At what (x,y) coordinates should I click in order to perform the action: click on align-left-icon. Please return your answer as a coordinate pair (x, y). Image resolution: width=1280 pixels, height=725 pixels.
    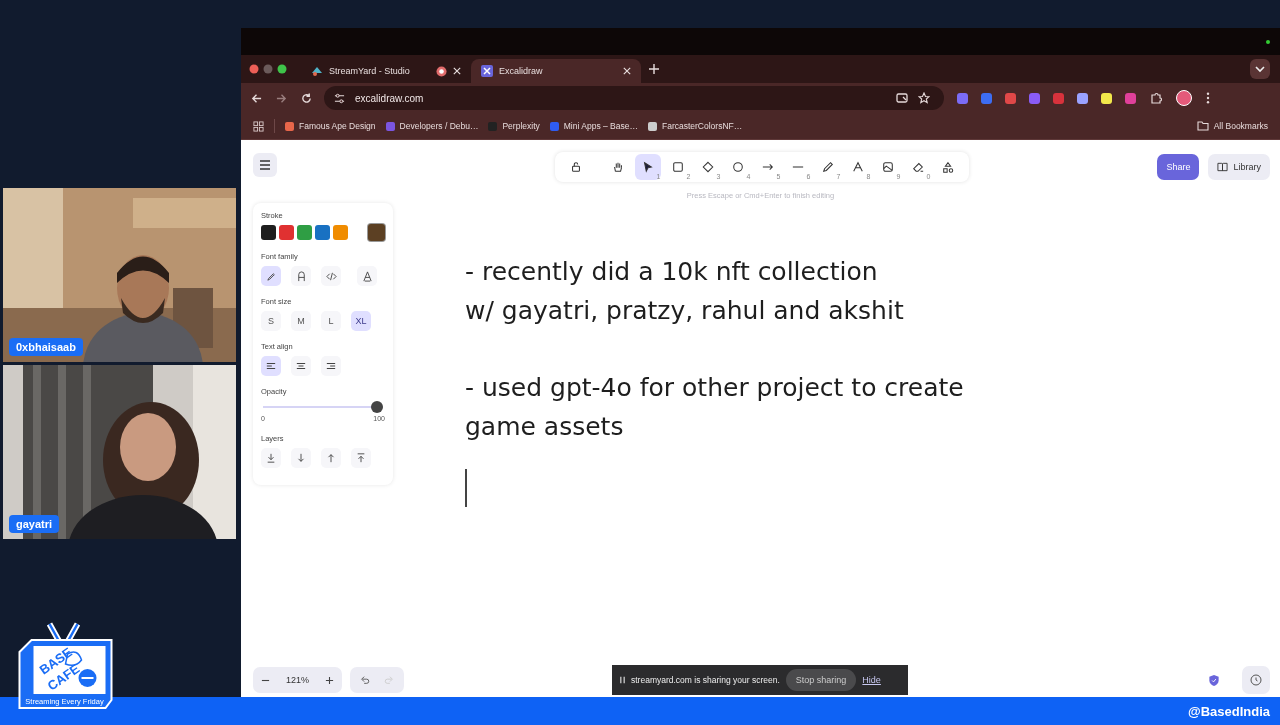
    Looking at the image, I should click on (271, 366).